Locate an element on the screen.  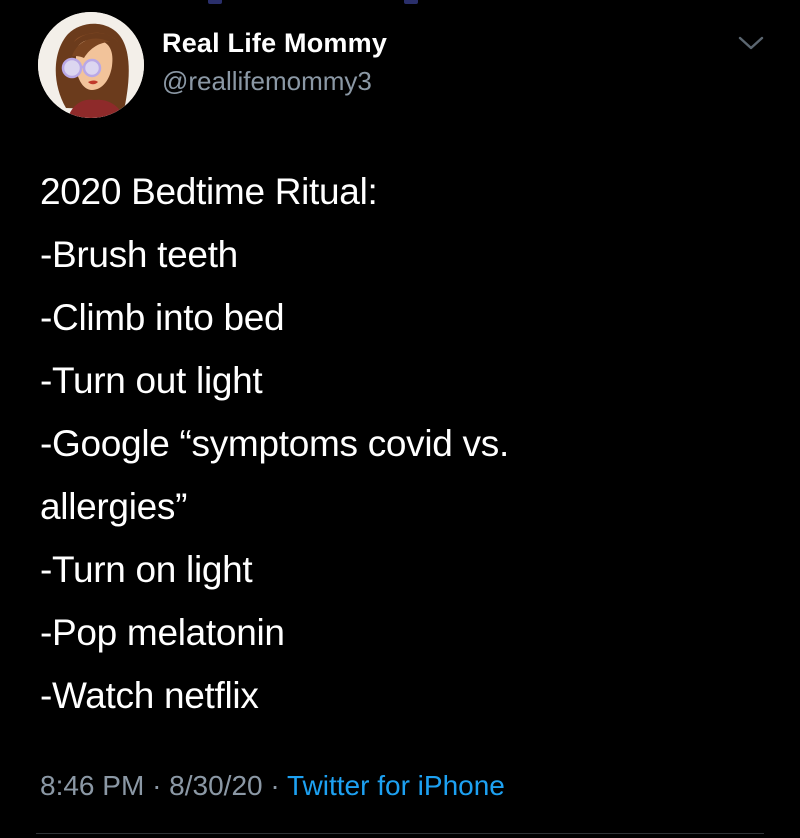
tweet-source-link: Twitter for iPhone is located at coordinates (396, 785).